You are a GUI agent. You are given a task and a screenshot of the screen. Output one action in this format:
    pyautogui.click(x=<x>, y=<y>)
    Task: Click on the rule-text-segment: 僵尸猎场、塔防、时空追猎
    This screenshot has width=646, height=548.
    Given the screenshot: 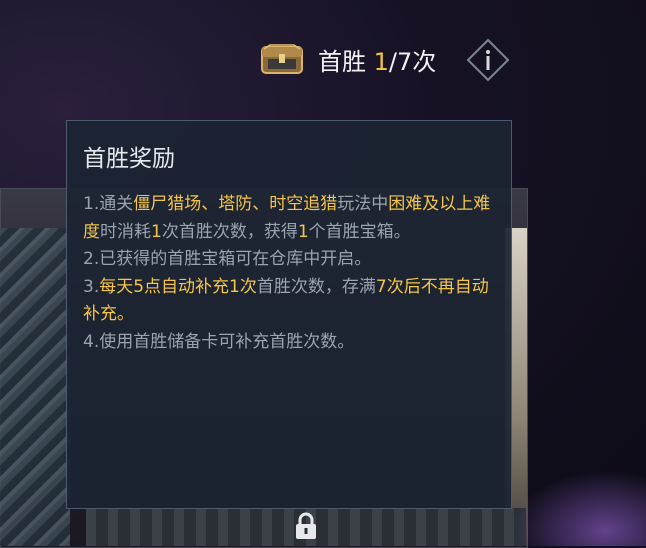 What is the action you would take?
    pyautogui.click(x=235, y=204)
    